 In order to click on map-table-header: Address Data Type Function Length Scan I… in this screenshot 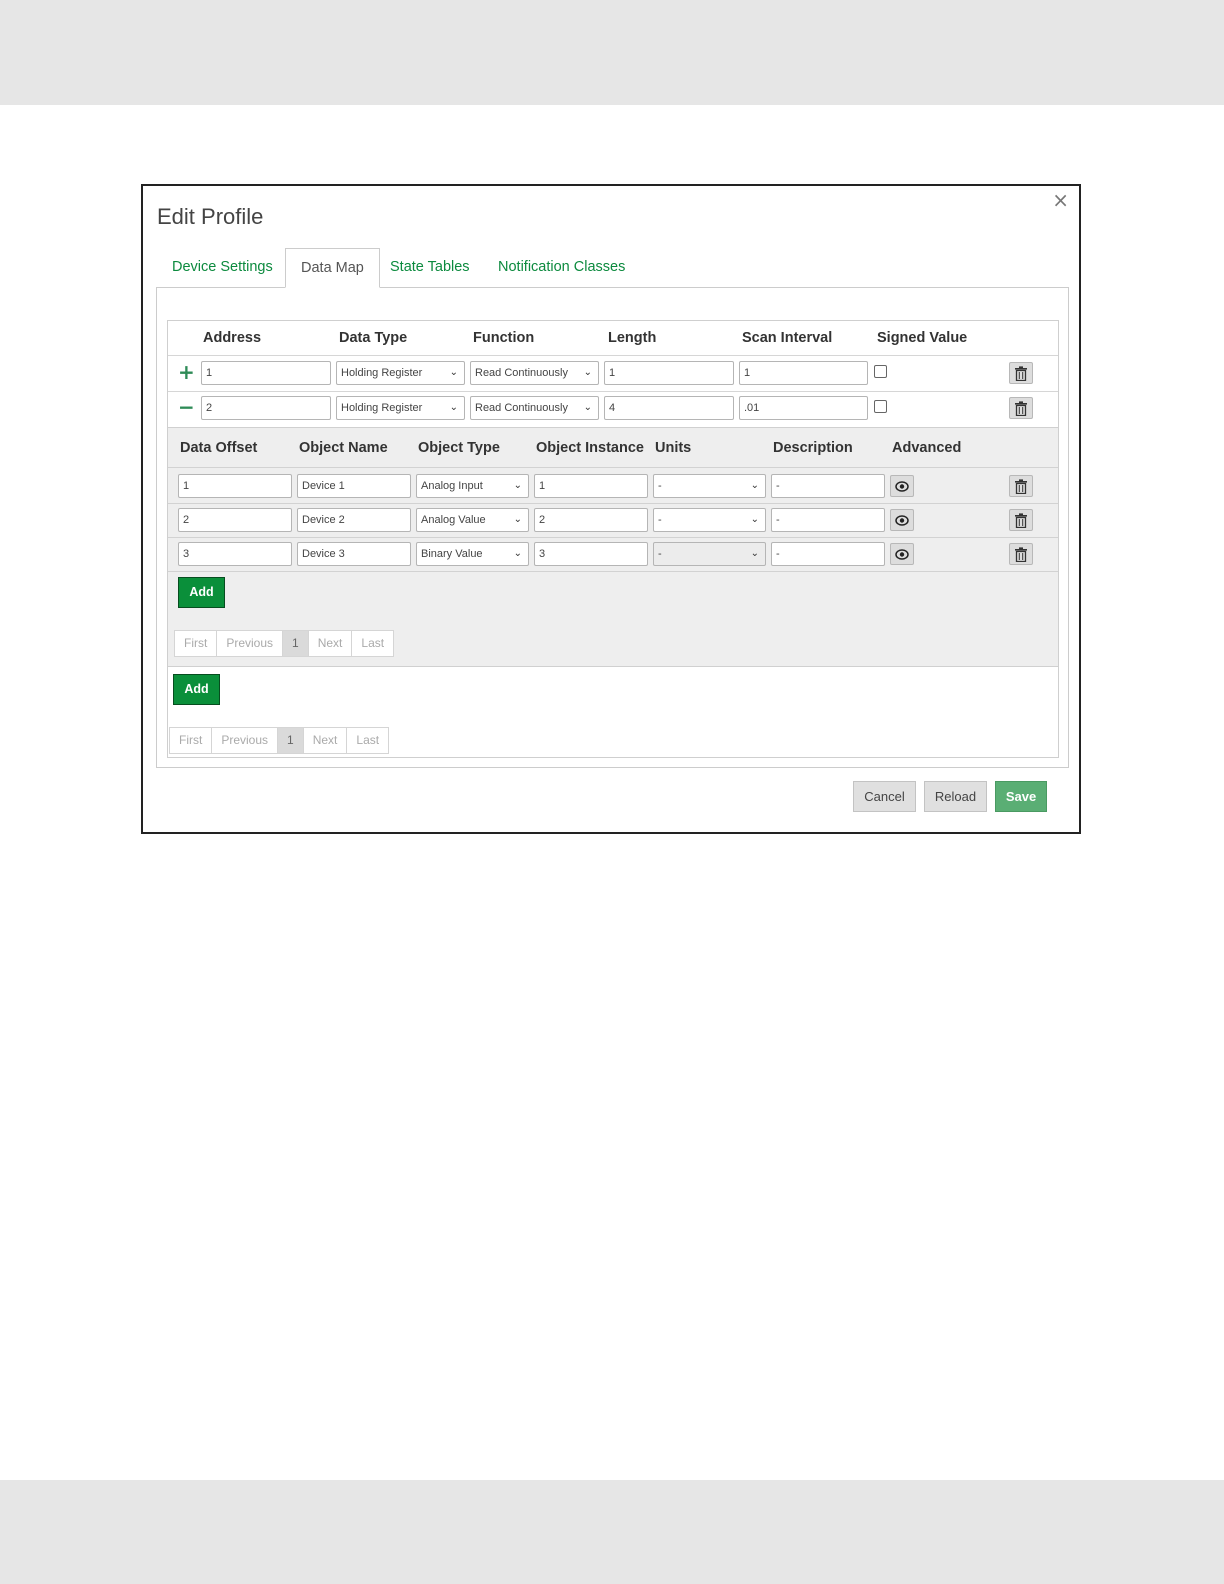, I will do `click(613, 341)`.